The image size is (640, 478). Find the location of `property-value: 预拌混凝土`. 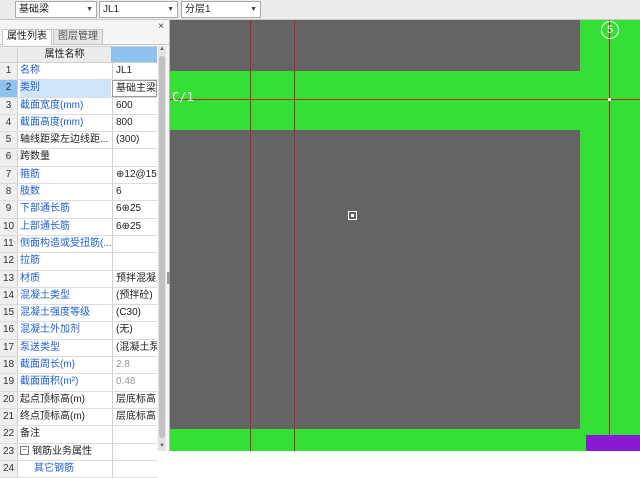

property-value: 预拌混凝土 is located at coordinates (134, 278).